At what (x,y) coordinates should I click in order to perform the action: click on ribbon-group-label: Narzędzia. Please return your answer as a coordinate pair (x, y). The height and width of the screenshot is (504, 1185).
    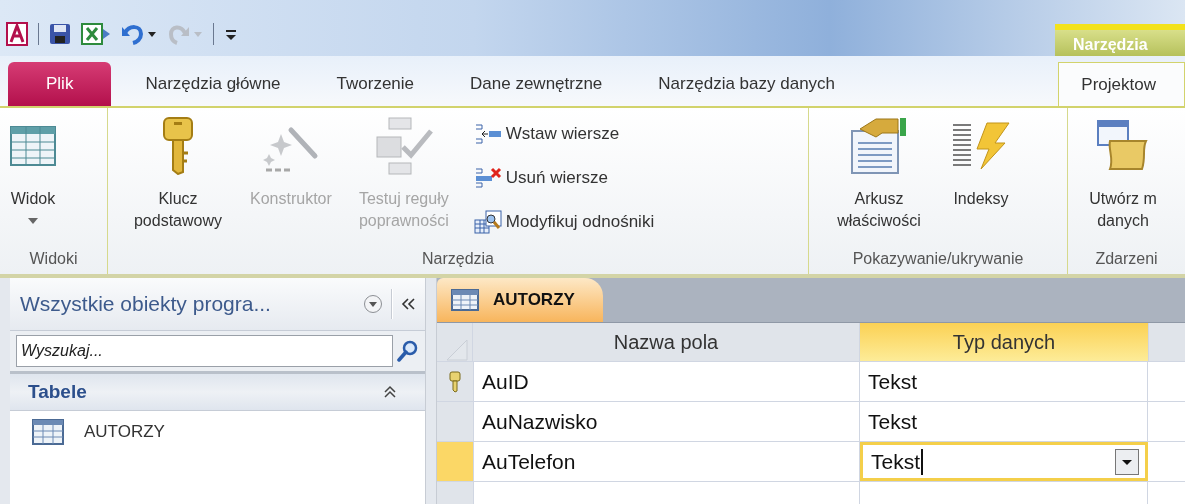
    Looking at the image, I should click on (458, 259).